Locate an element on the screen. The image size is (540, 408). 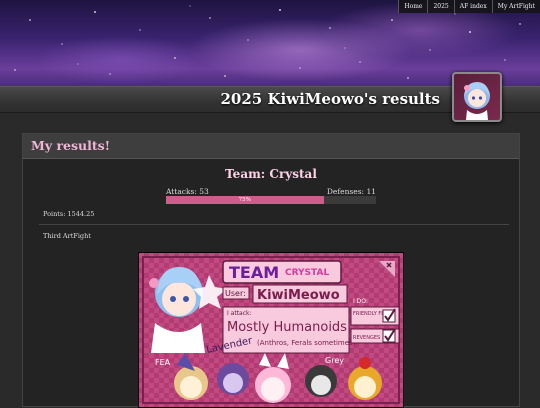
attack-ratio-bar: 75% is located at coordinates (271, 200).